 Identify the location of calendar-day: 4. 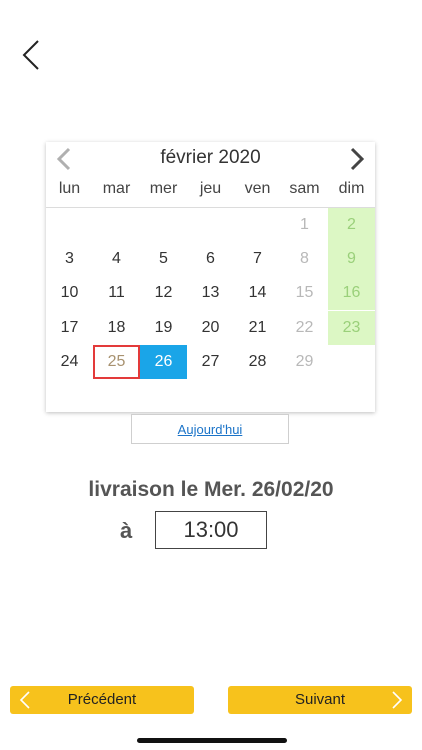
(116, 259).